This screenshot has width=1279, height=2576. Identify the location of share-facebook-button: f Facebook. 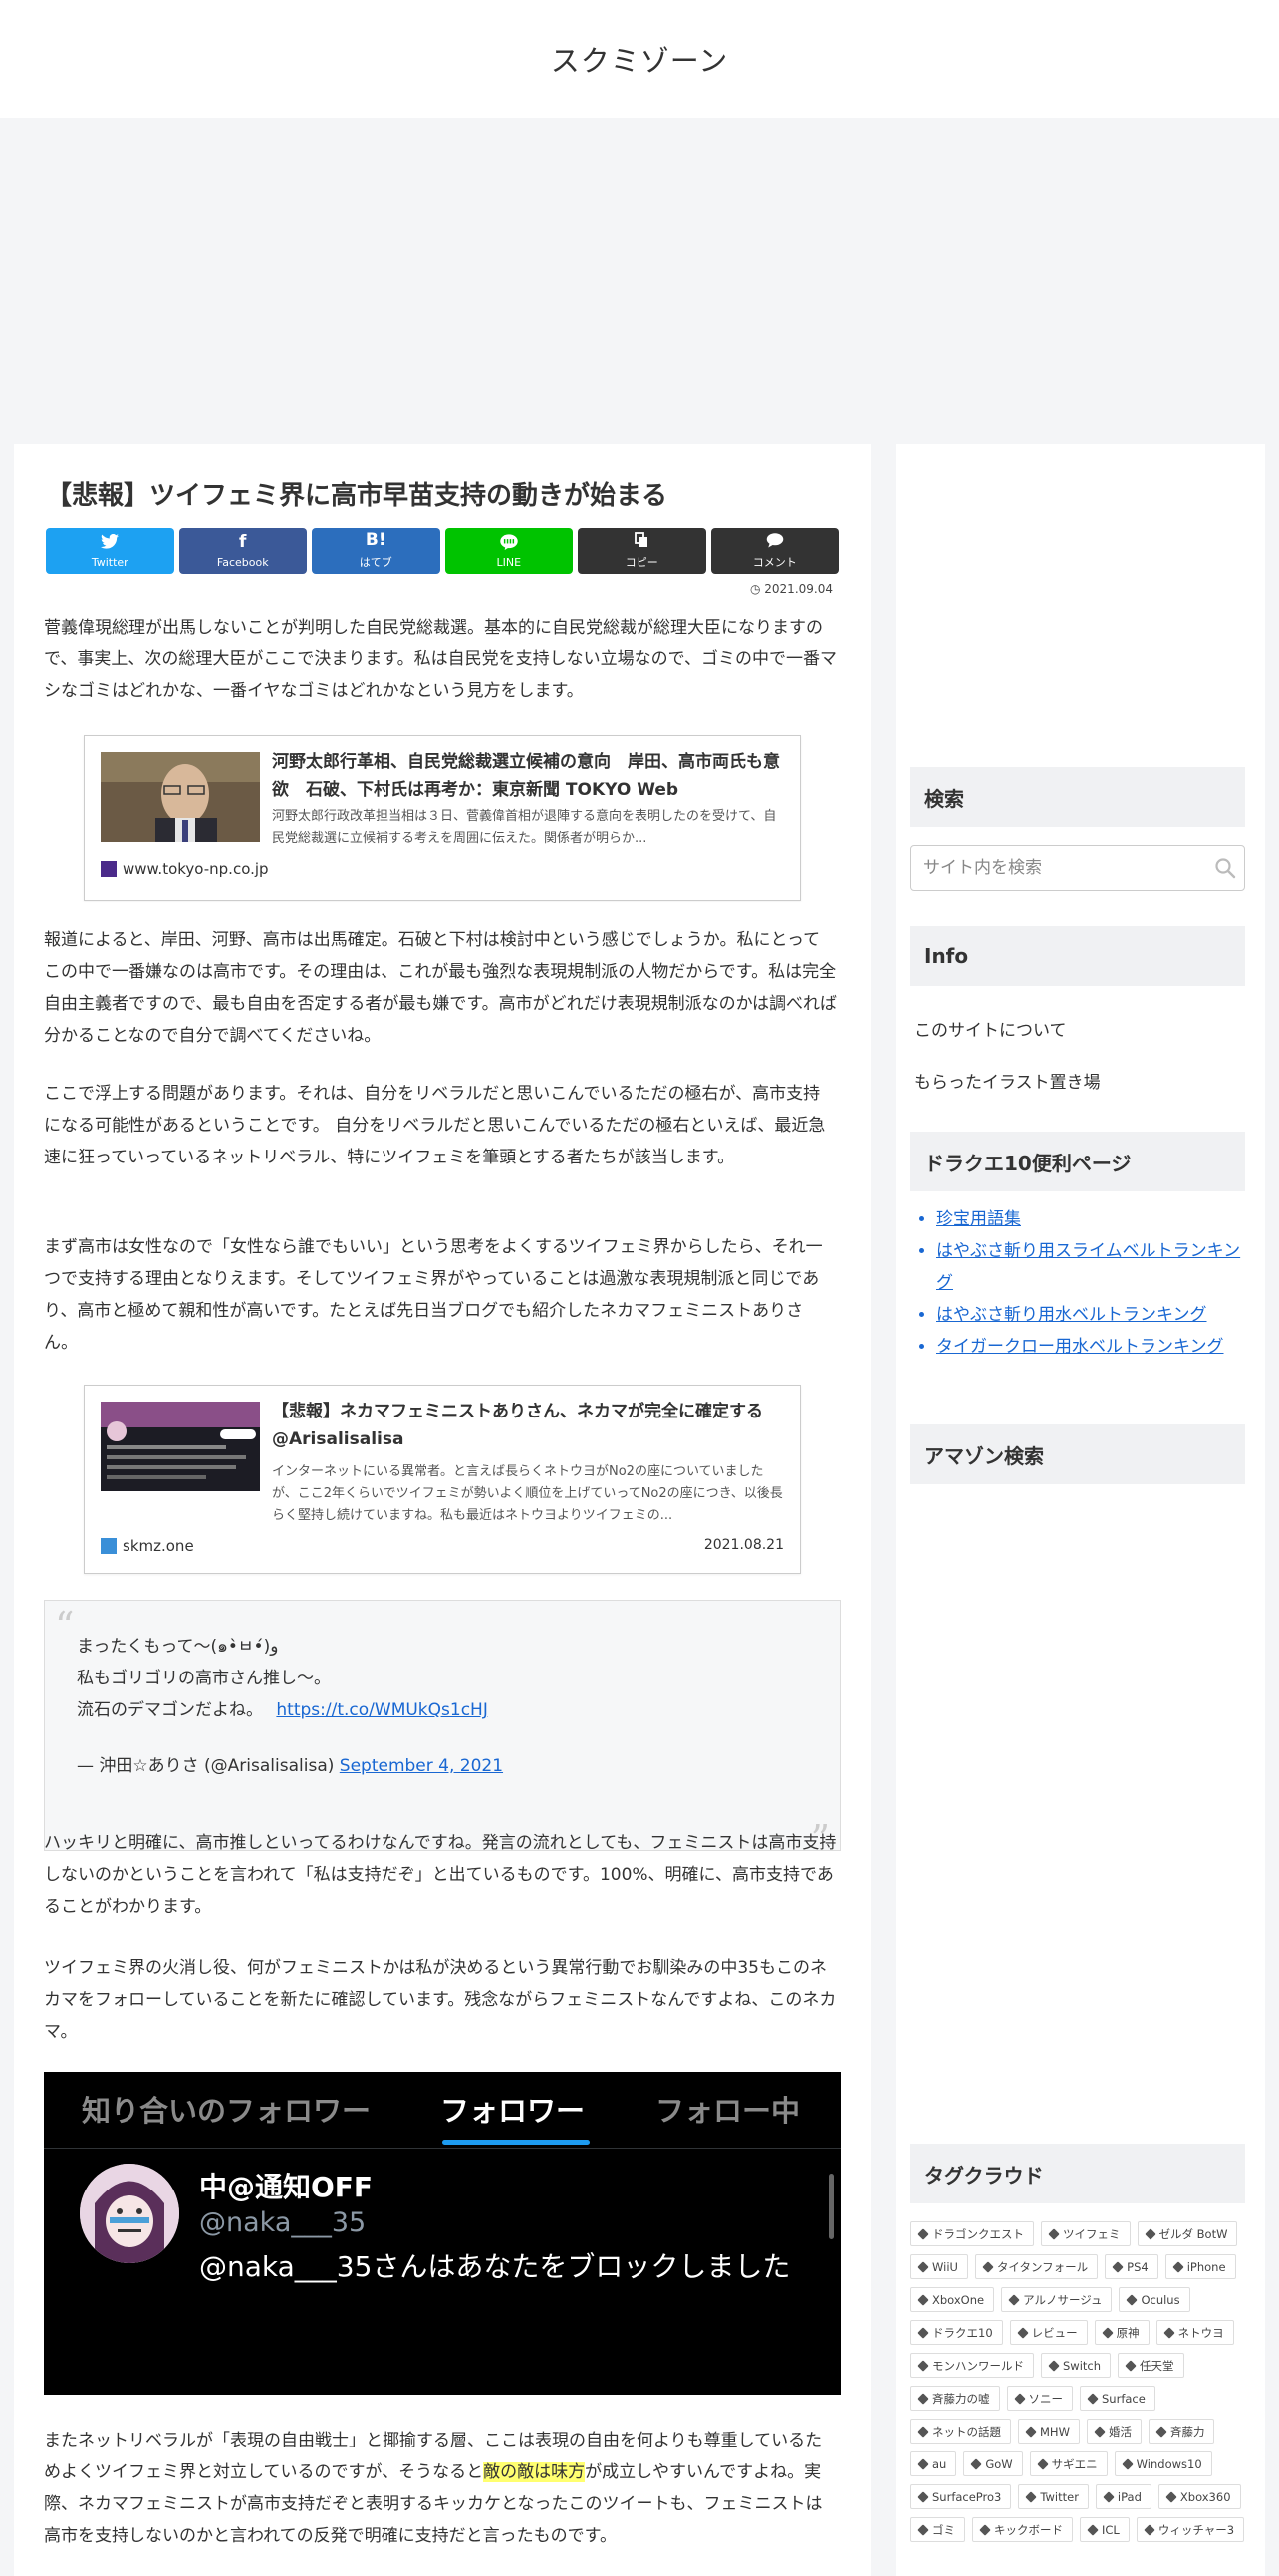
(243, 551).